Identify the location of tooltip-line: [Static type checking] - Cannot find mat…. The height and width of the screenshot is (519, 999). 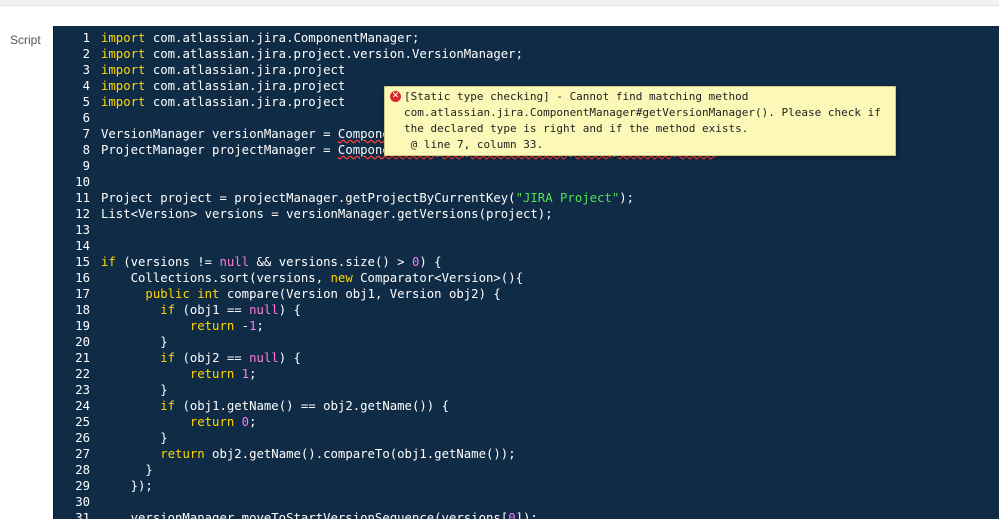
(576, 96).